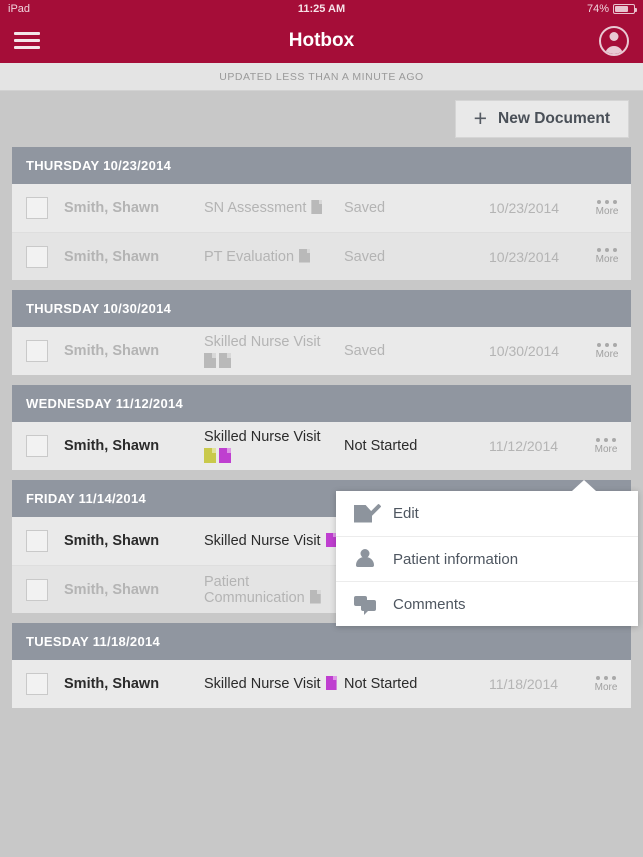 The image size is (643, 857). What do you see at coordinates (254, 589) in the screenshot?
I see `document-type-label: Patient Communication` at bounding box center [254, 589].